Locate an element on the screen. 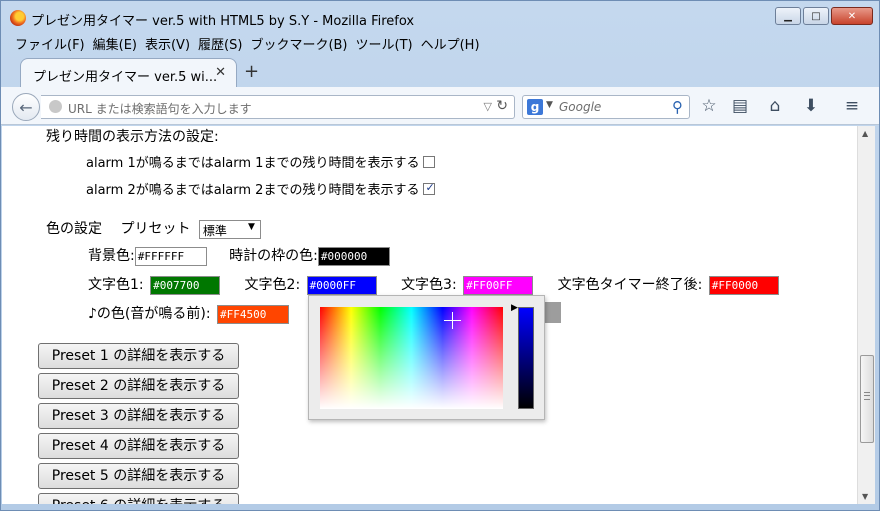 This screenshot has width=880, height=511. alarm1-option: alarm 1が鳴るまではalarm 1までの残り時間を表示する is located at coordinates (261, 161).